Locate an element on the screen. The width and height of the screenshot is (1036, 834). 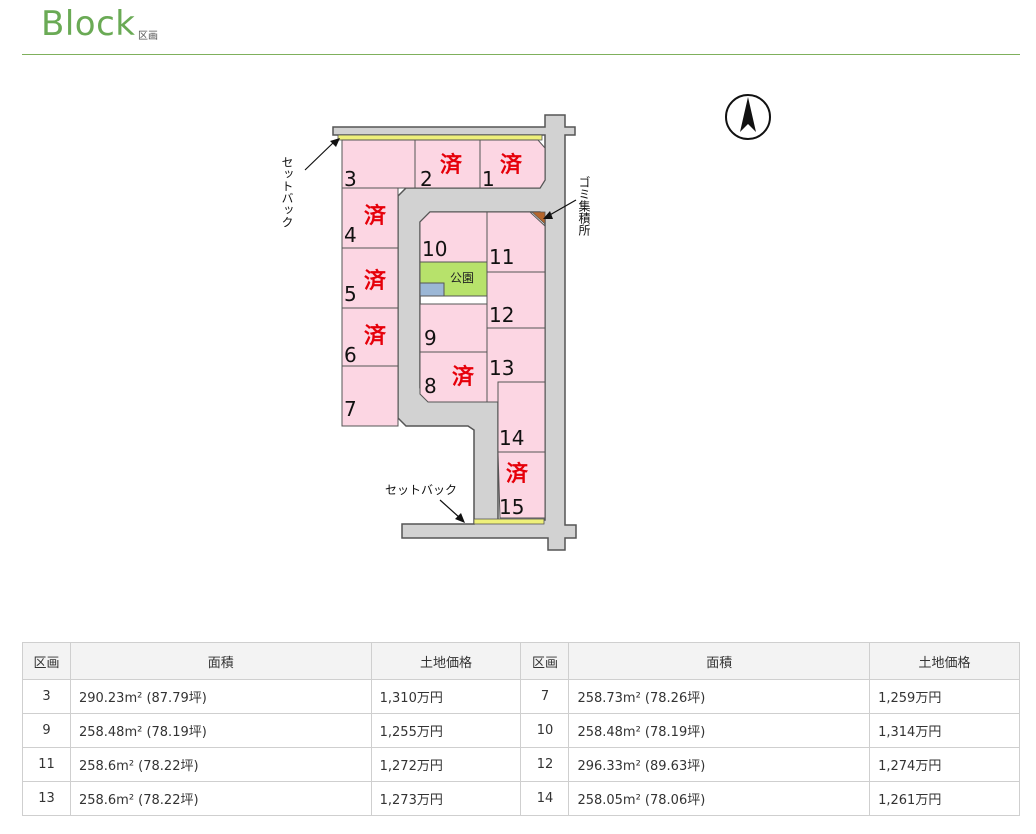
table-header-row: 区画 面積 土地価格 区画 面積 土地価格 is located at coordinates (521, 661).